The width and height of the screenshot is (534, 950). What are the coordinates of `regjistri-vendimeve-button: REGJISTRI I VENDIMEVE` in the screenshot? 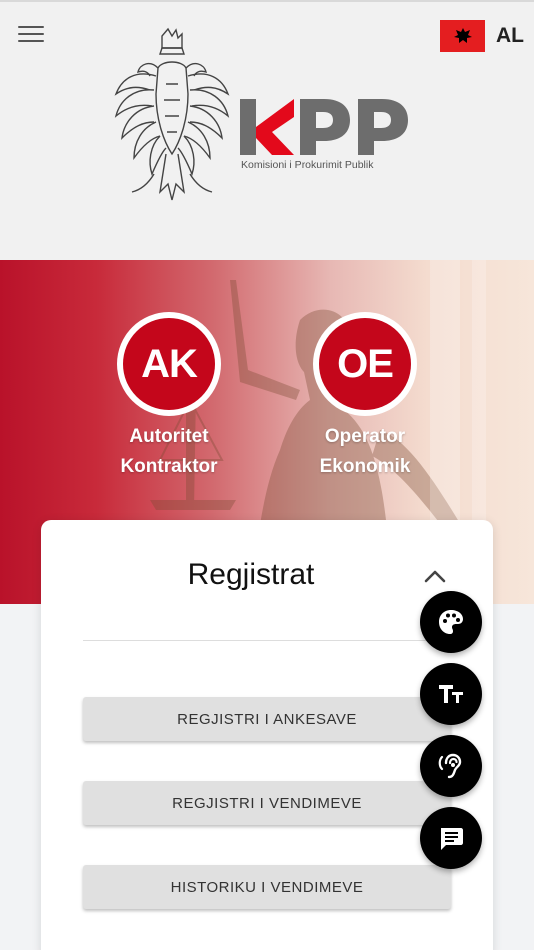 It's located at (267, 803).